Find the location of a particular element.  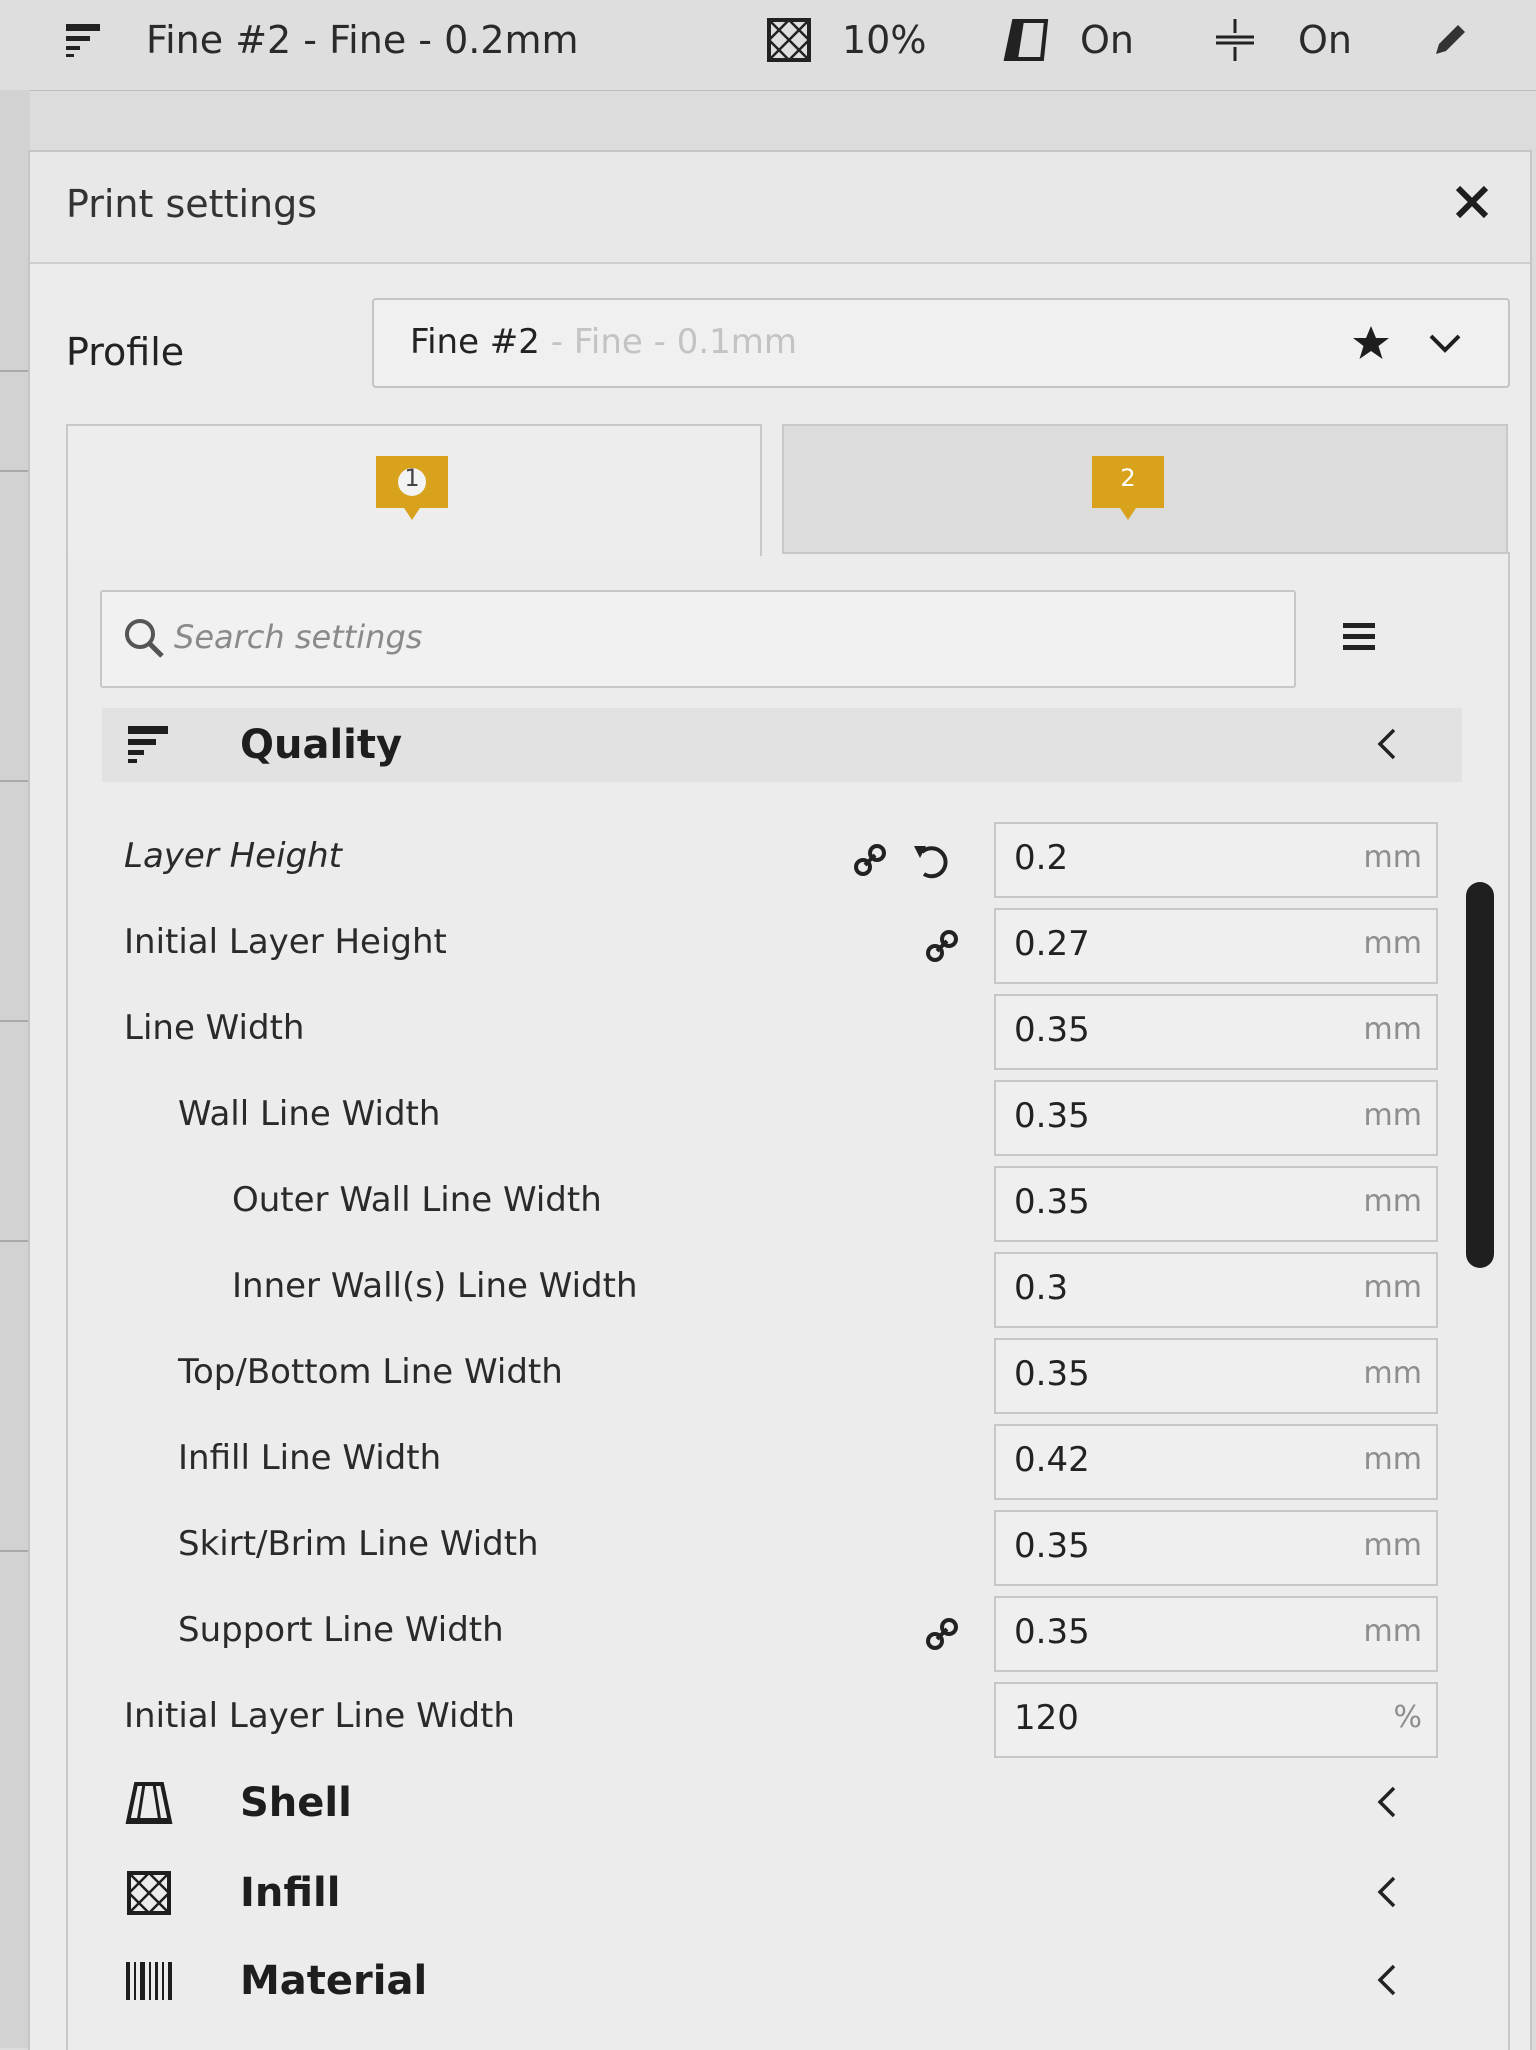

setting-label: Inner Wall(s) Line Width is located at coordinates (435, 1286).